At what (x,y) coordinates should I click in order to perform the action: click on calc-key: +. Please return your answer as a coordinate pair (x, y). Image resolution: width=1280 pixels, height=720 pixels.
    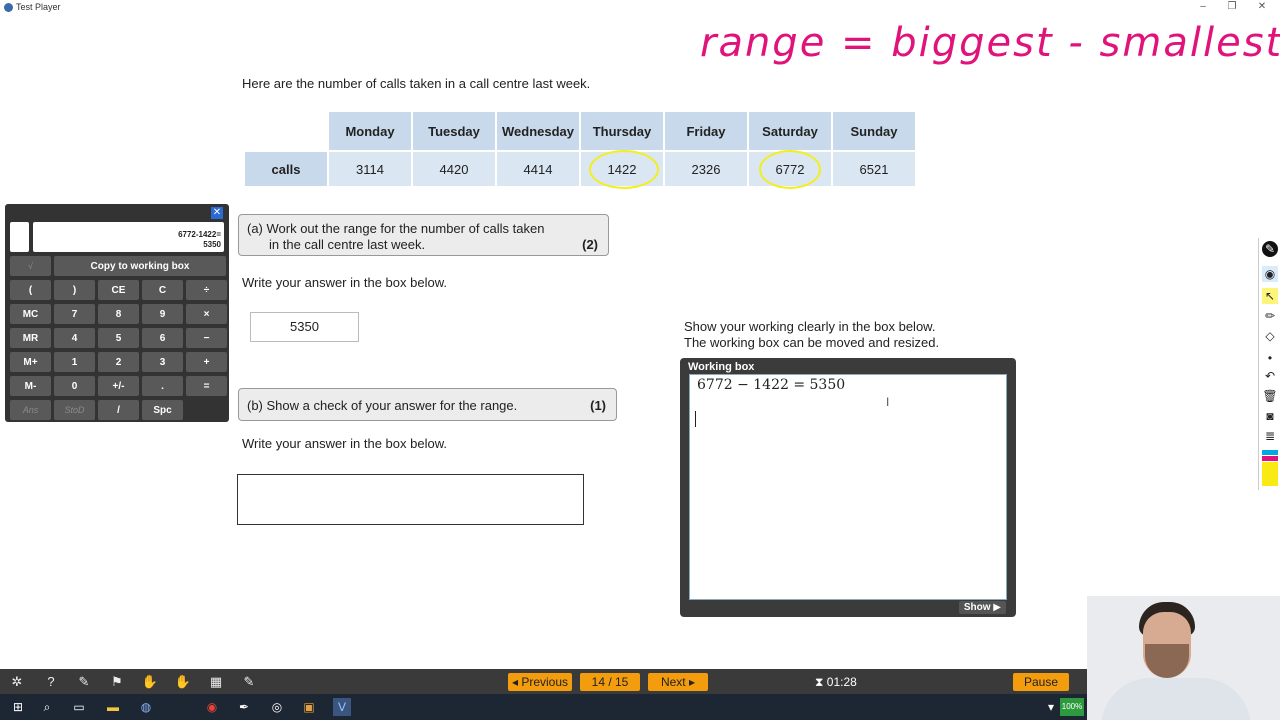
    Looking at the image, I should click on (206, 362).